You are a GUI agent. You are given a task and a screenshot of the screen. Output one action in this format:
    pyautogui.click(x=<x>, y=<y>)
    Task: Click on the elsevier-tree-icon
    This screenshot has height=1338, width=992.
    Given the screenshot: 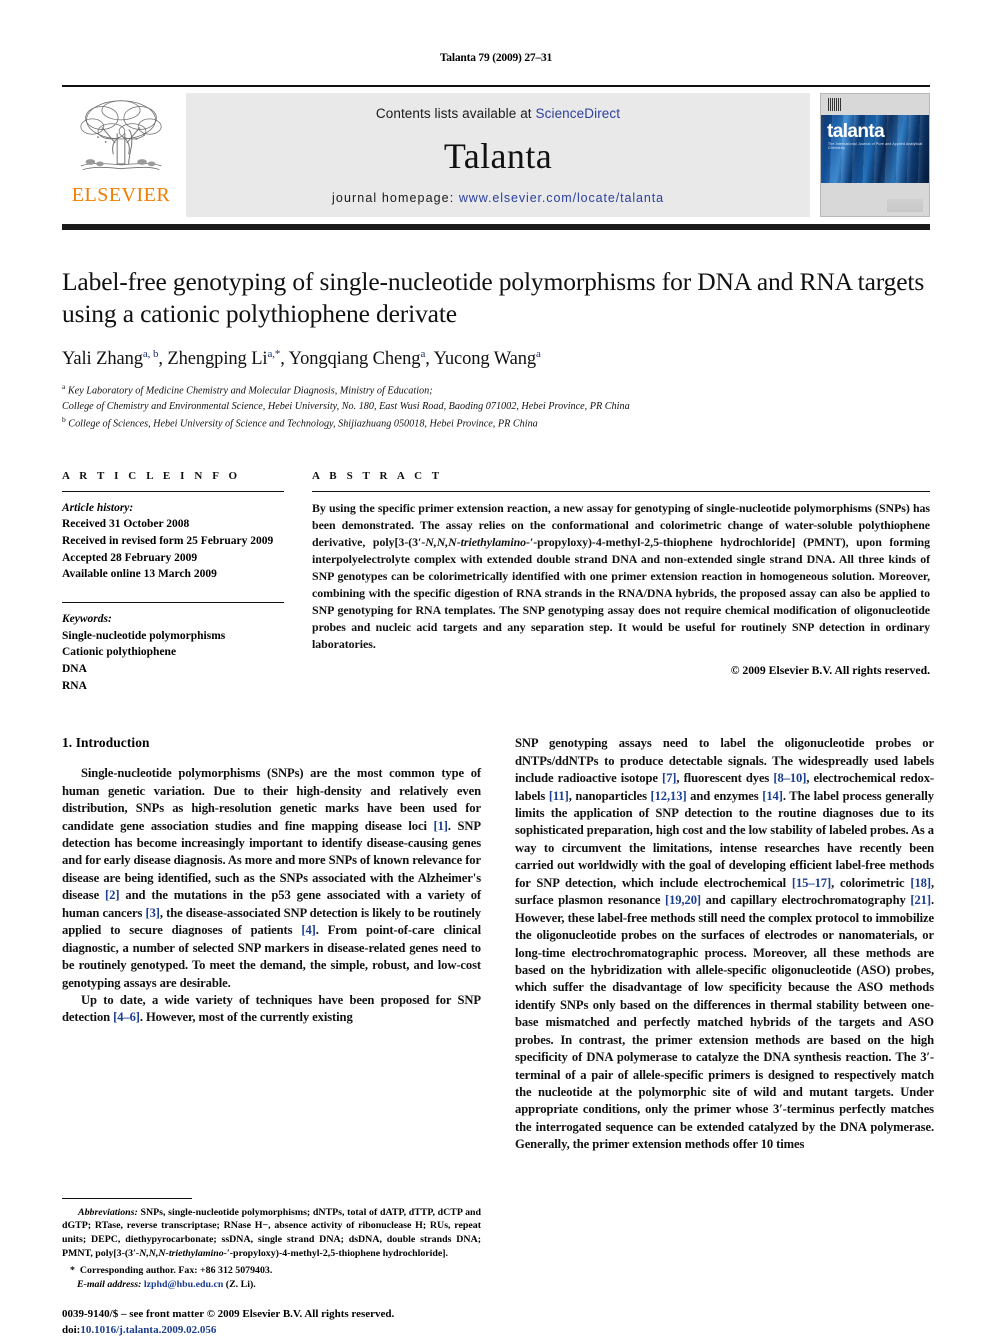 What is the action you would take?
    pyautogui.click(x=121, y=135)
    